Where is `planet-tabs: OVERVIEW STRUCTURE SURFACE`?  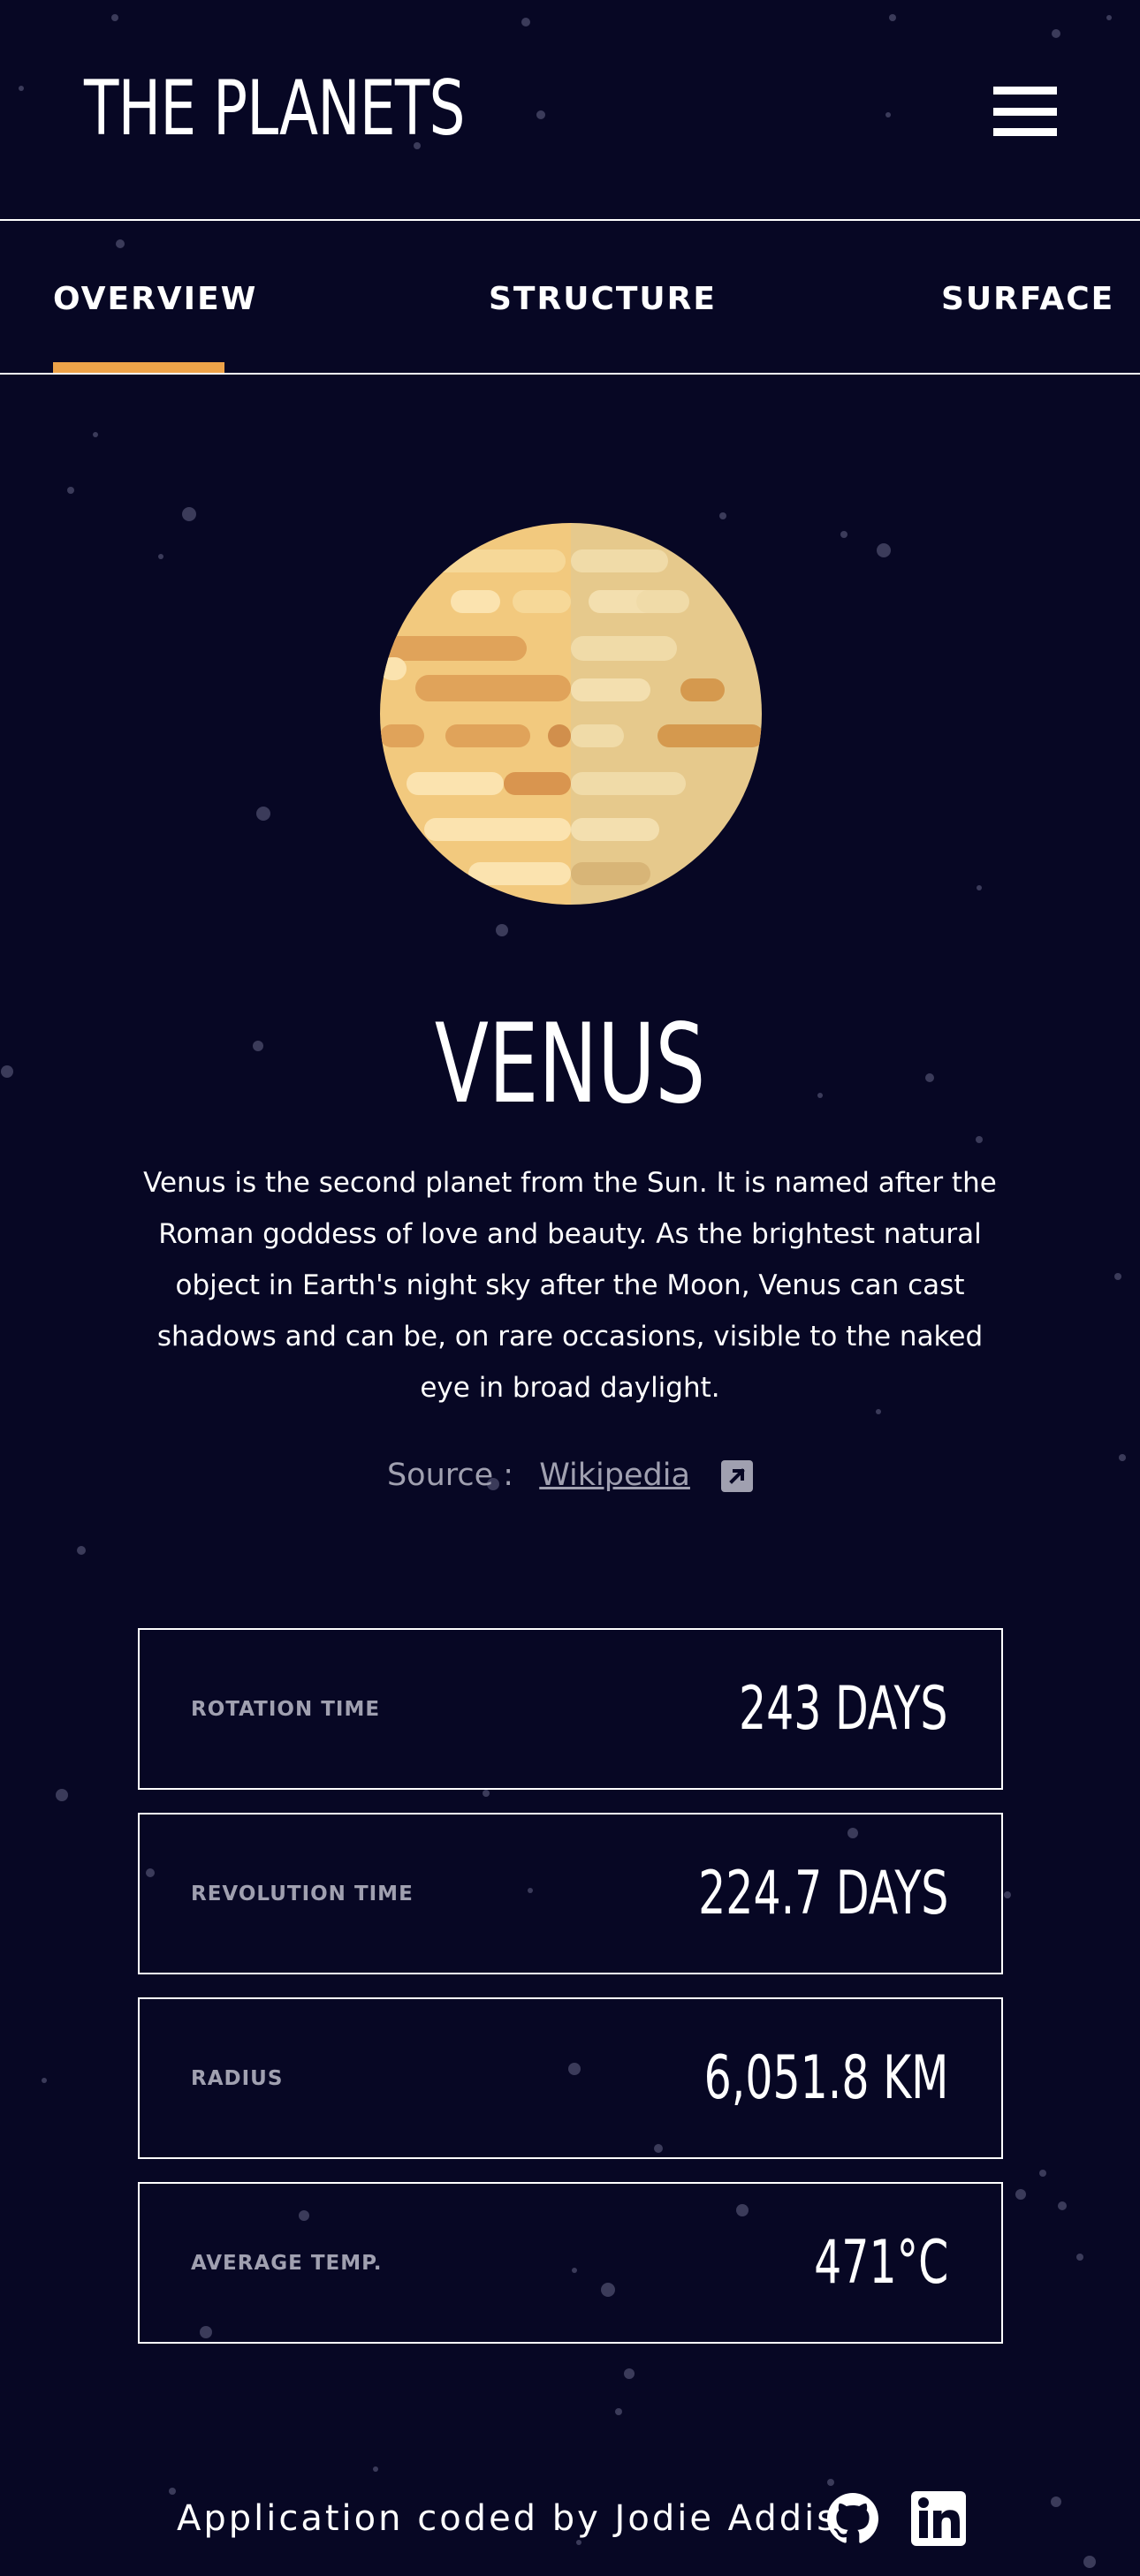
planet-tabs: OVERVIEW STRUCTURE SURFACE is located at coordinates (570, 298).